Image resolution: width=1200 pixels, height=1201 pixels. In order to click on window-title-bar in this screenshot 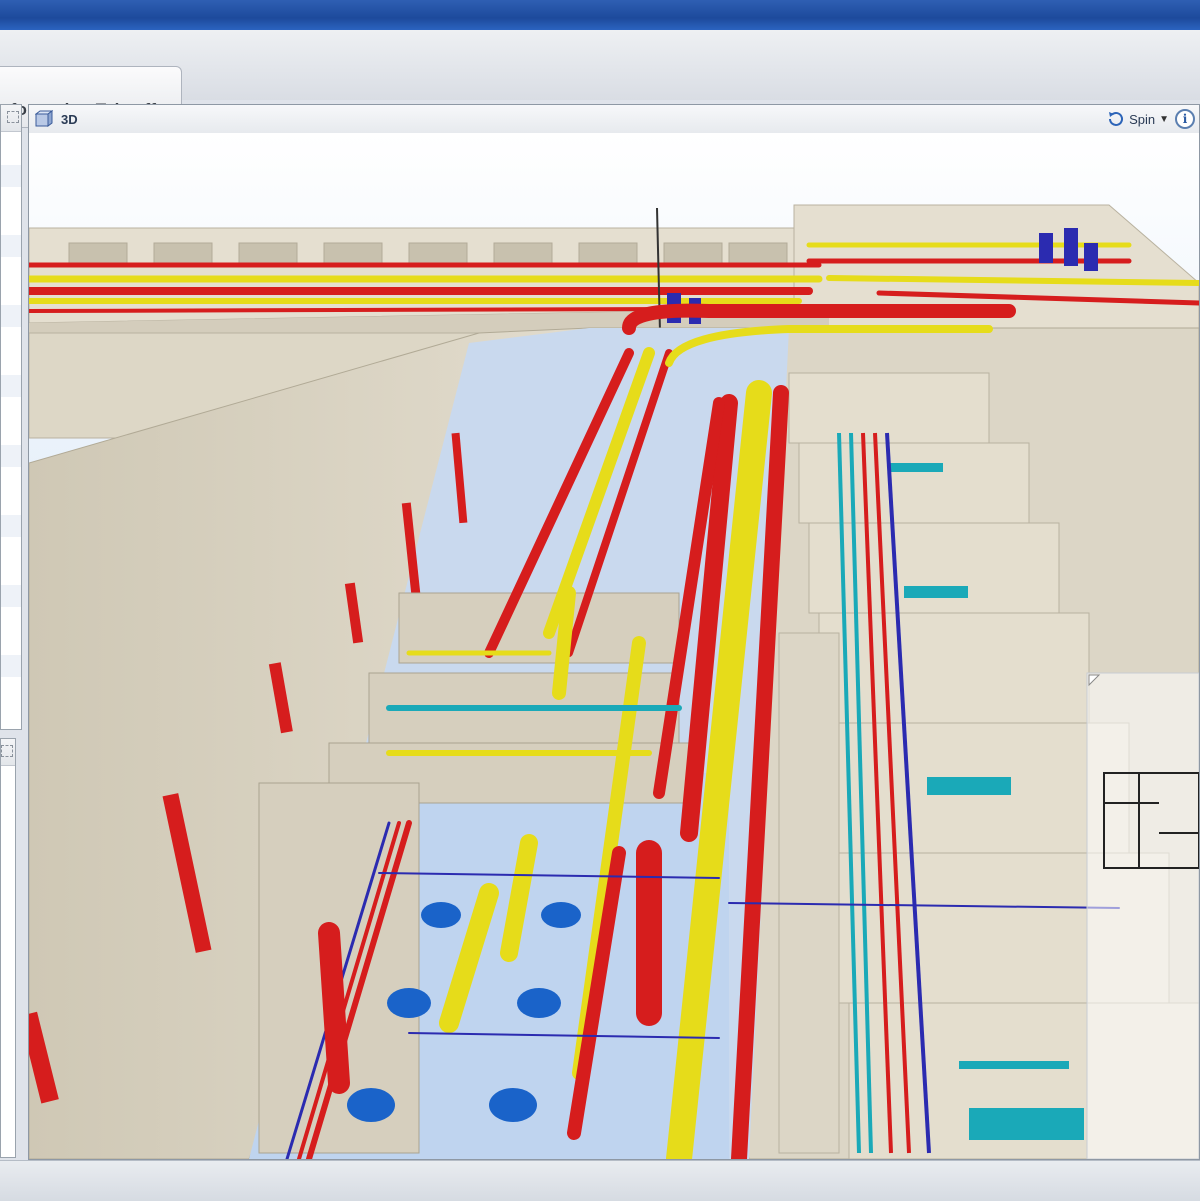, I will do `click(600, 15)`.